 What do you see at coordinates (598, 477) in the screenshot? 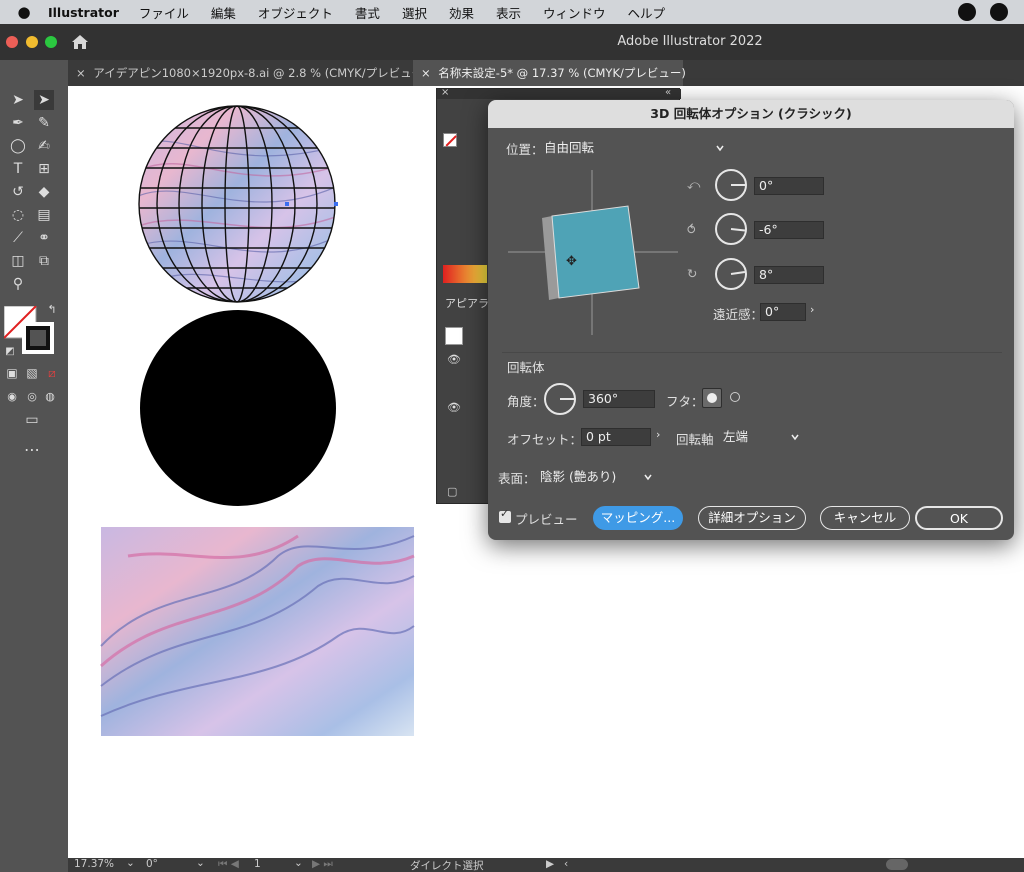
I see `surface-select: 陰影 (艶あり)` at bounding box center [598, 477].